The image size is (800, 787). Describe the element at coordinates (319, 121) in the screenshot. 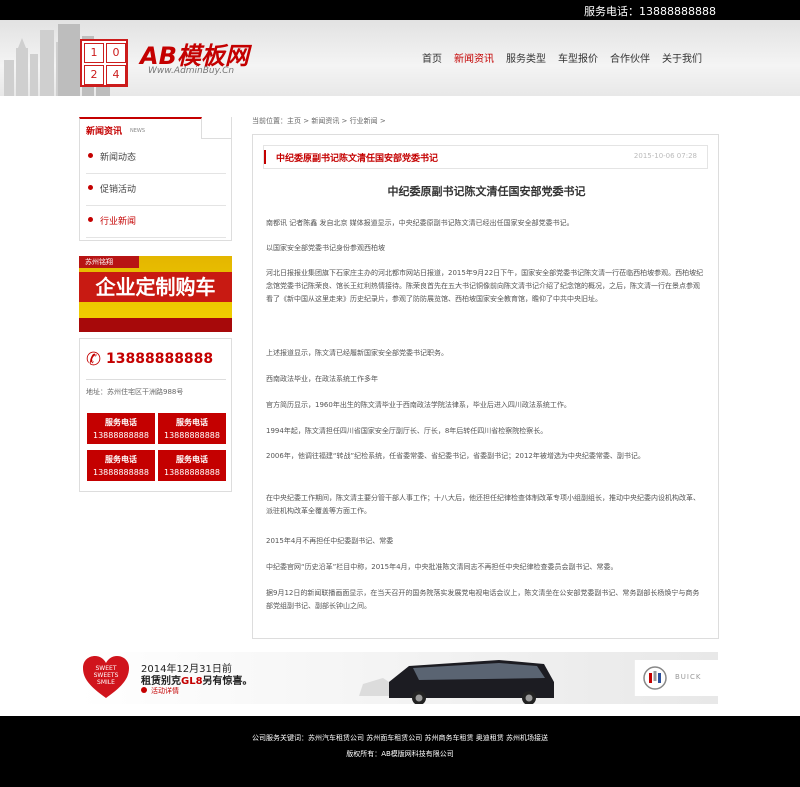

I see `breadcrumb: 当前位置：主页 > 新闻资讯 > 行业新闻 >` at that location.